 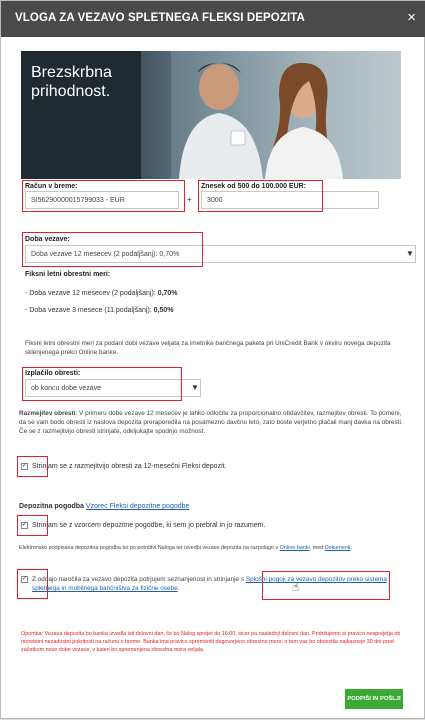 I want to click on online-bank-link: Online banki, so click(x=295, y=548).